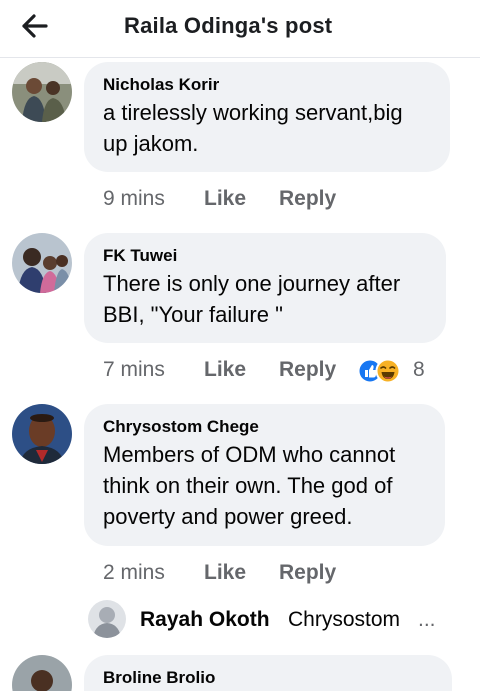 This screenshot has width=480, height=691. Describe the element at coordinates (205, 620) in the screenshot. I see `reply-author: Rayah Okoth` at that location.